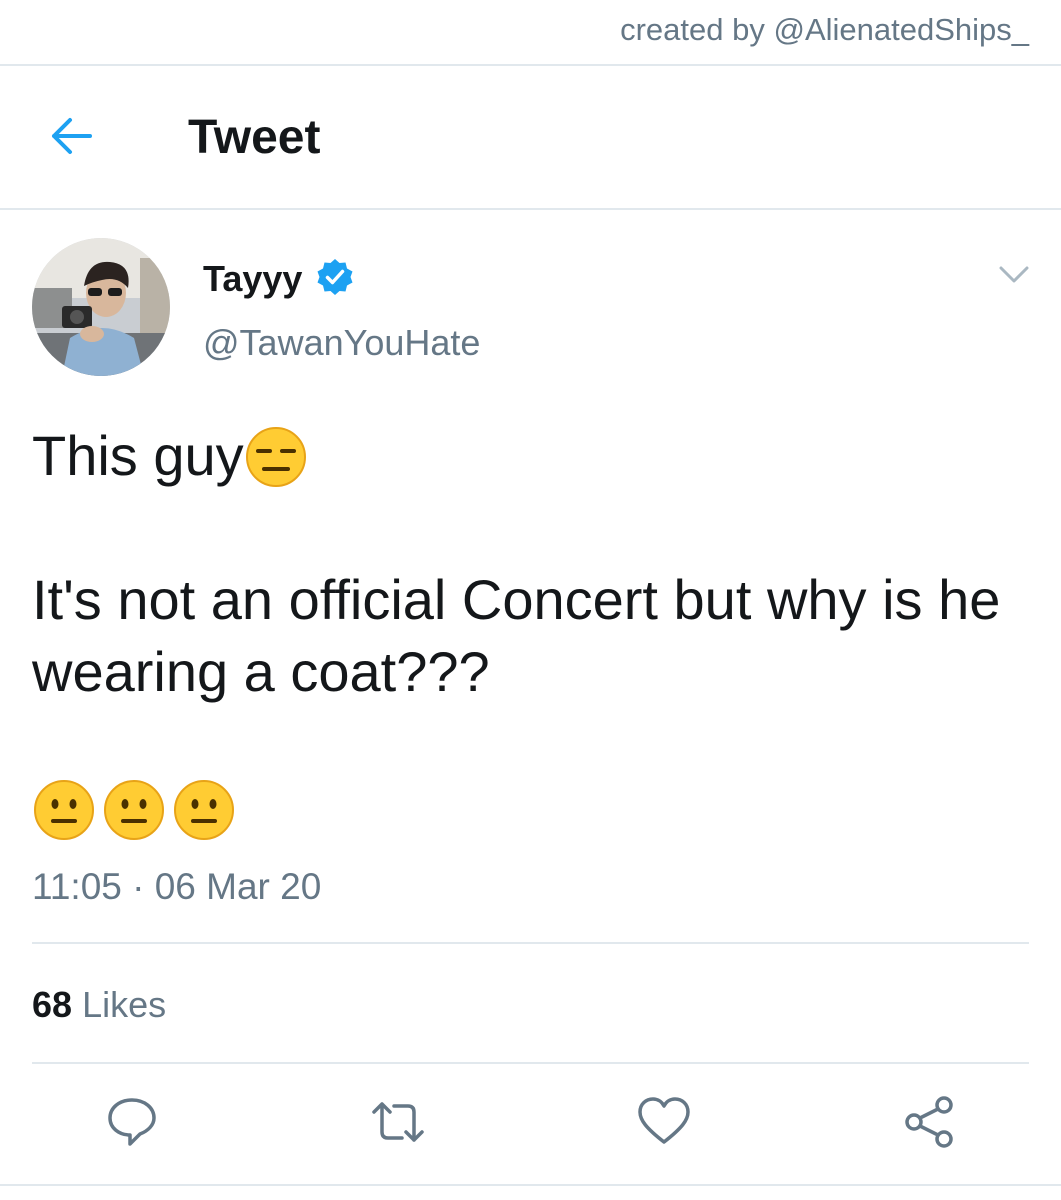 This screenshot has height=1200, width=1061. I want to click on emoji-row, so click(137, 810).